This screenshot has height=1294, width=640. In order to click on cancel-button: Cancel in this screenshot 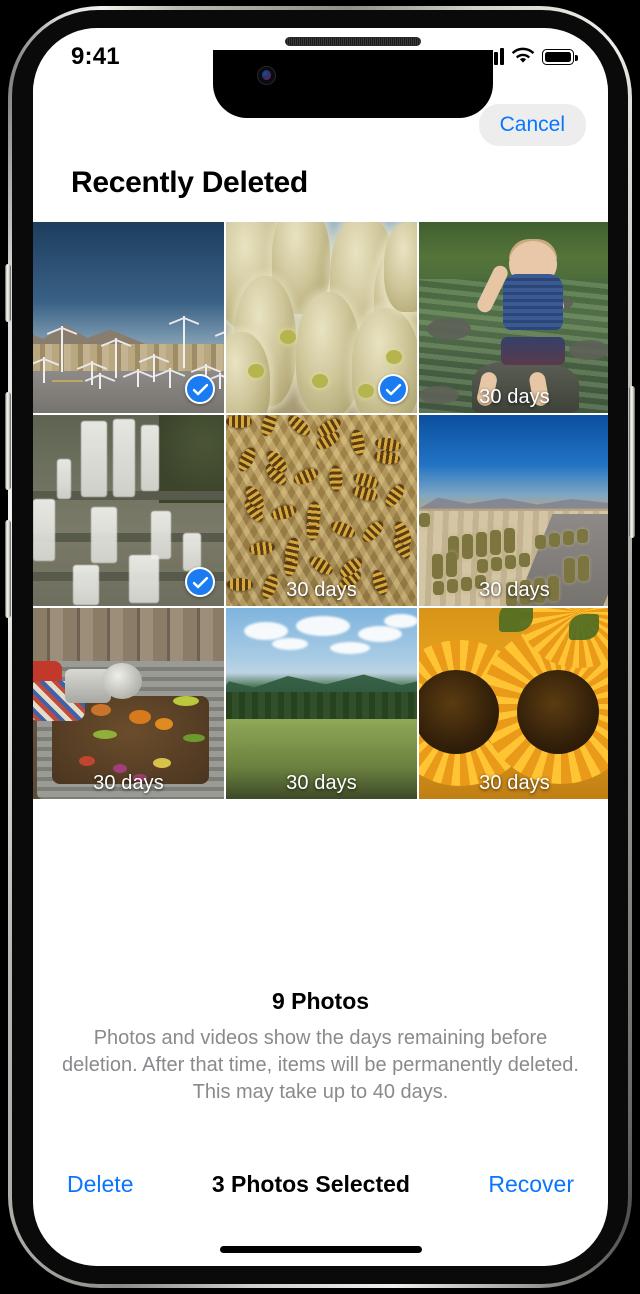, I will do `click(532, 125)`.